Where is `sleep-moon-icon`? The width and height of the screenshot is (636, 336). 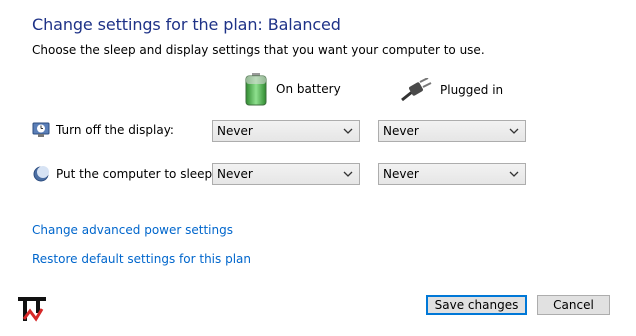 sleep-moon-icon is located at coordinates (41, 174).